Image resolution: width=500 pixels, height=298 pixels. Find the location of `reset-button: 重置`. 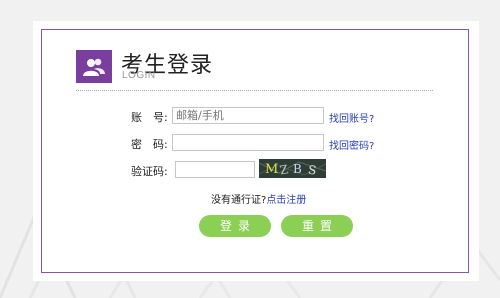

reset-button: 重置 is located at coordinates (317, 226).